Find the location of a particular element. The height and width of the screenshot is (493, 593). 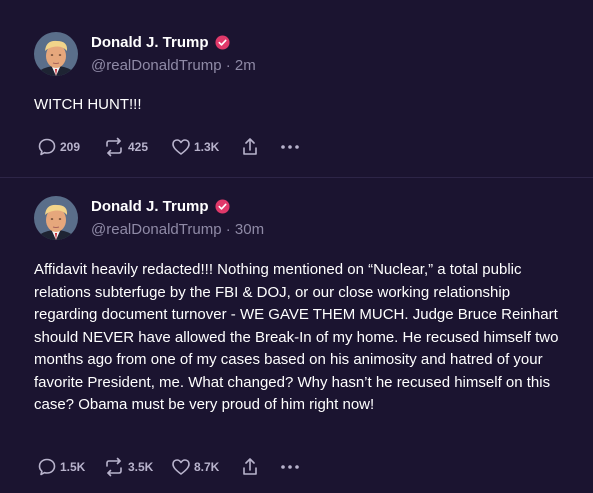

repost-count: 3.5K is located at coordinates (141, 467).